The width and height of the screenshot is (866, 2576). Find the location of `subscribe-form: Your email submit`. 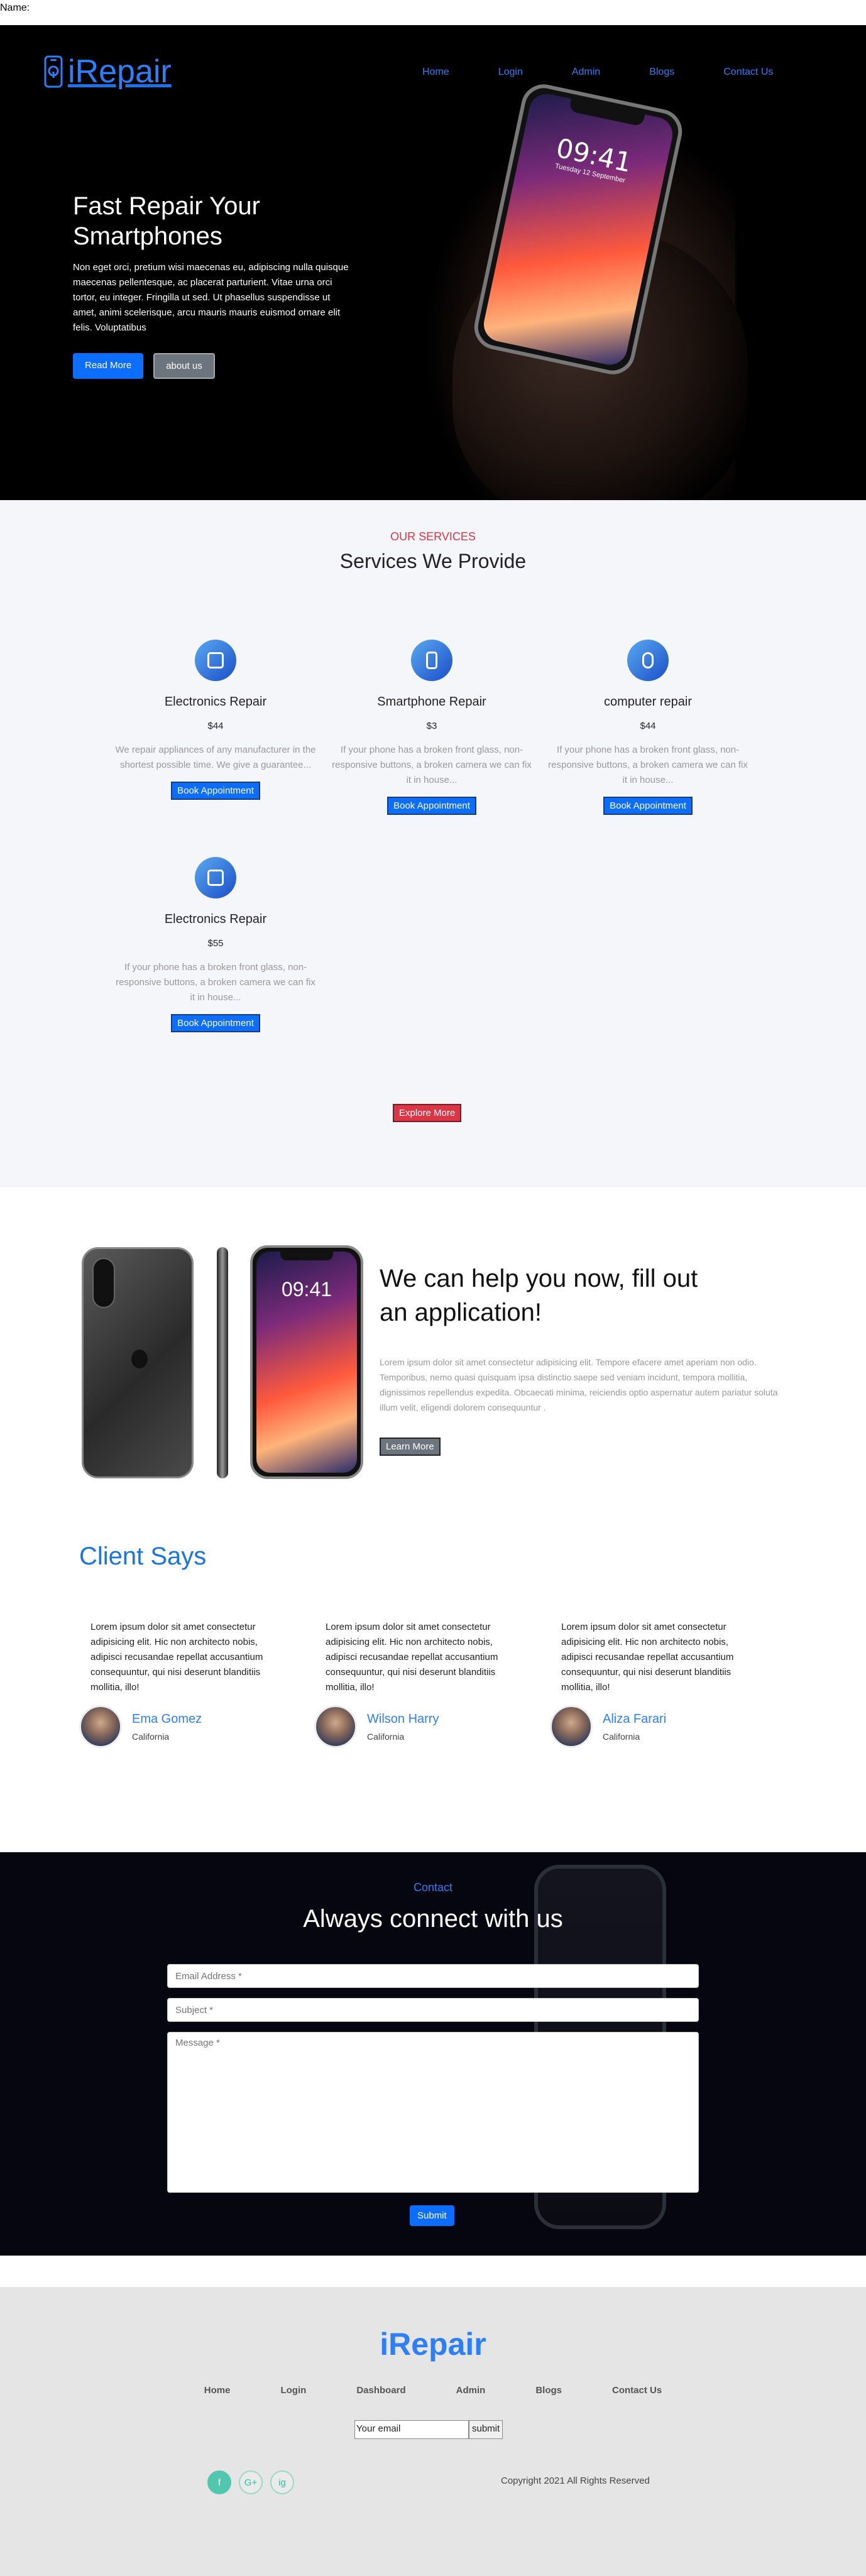

subscribe-form: Your email submit is located at coordinates (428, 2430).